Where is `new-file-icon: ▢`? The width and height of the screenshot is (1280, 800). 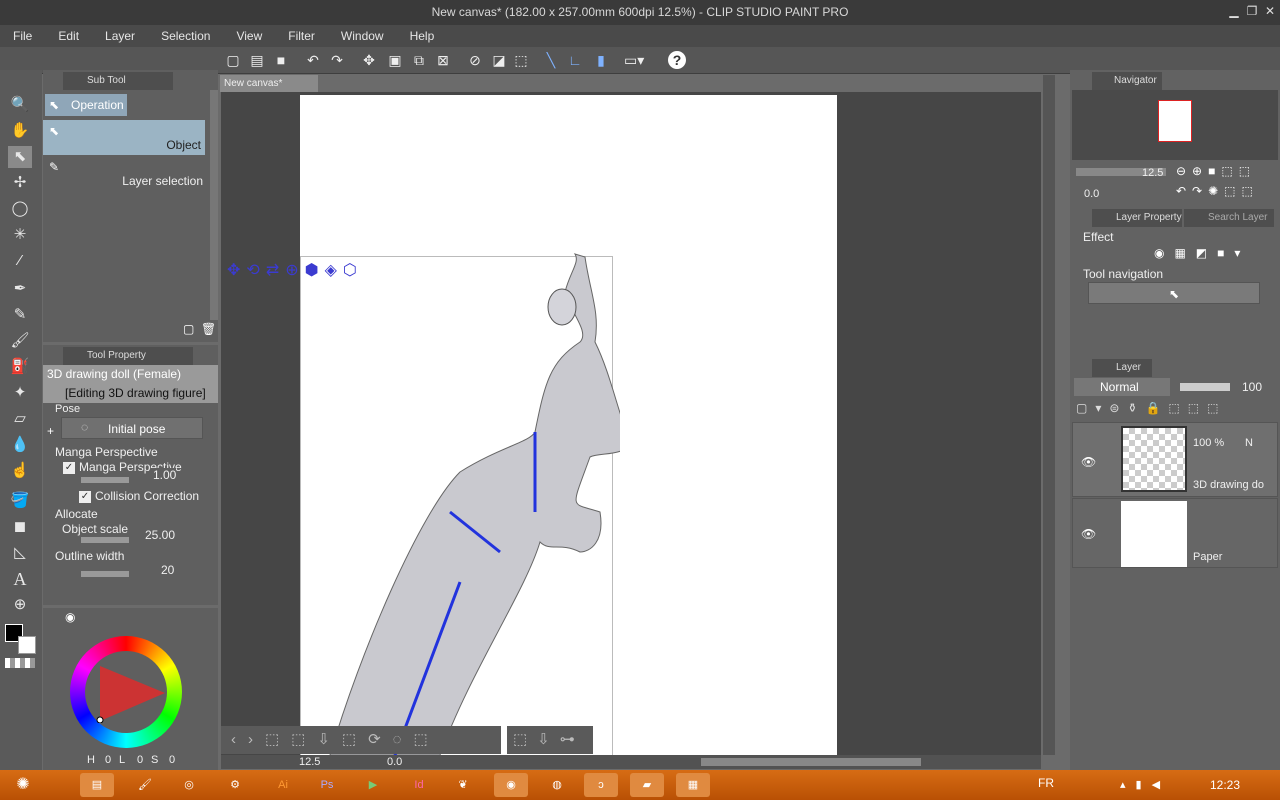
new-file-icon: ▢ is located at coordinates (233, 60).